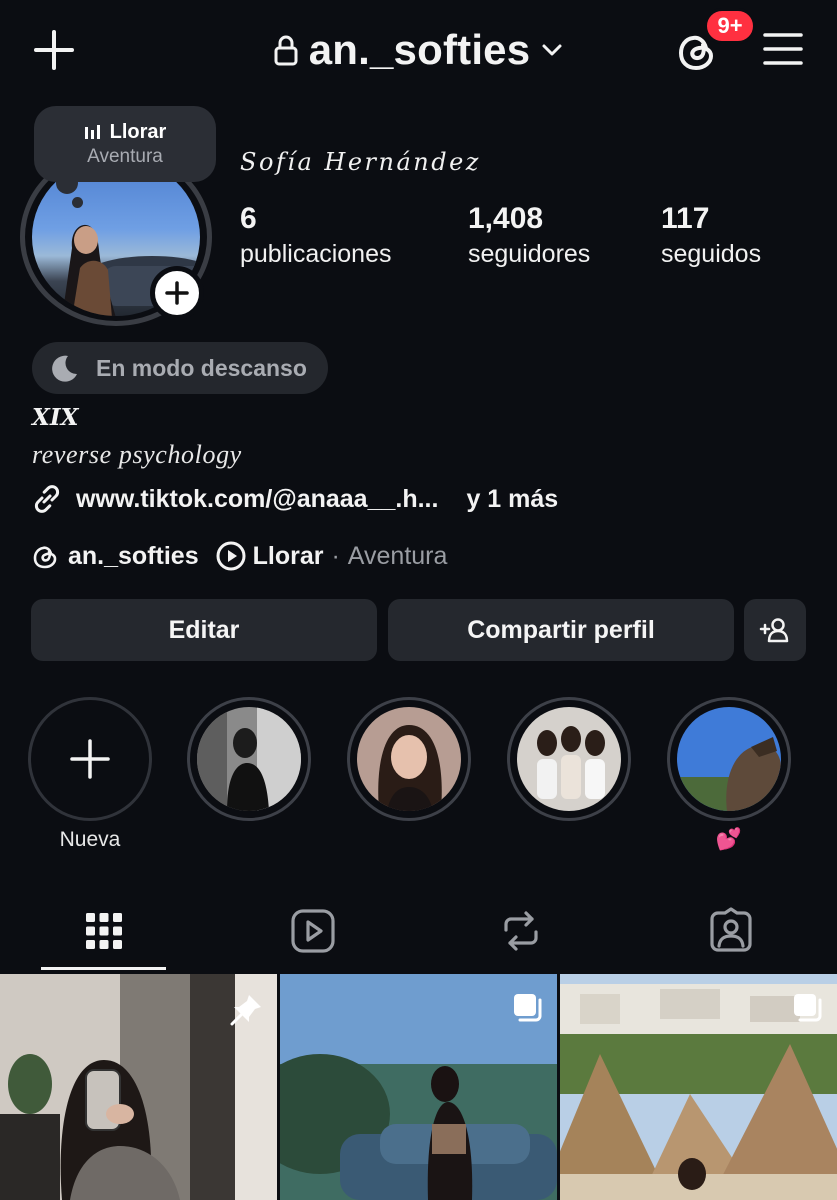  I want to click on audio-bars-icon, so click(92, 132).